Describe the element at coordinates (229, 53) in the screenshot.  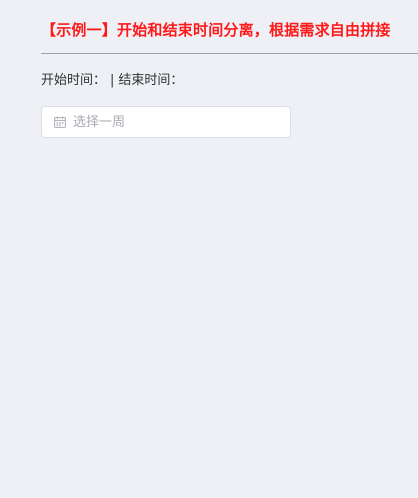
I see `title-divider` at that location.